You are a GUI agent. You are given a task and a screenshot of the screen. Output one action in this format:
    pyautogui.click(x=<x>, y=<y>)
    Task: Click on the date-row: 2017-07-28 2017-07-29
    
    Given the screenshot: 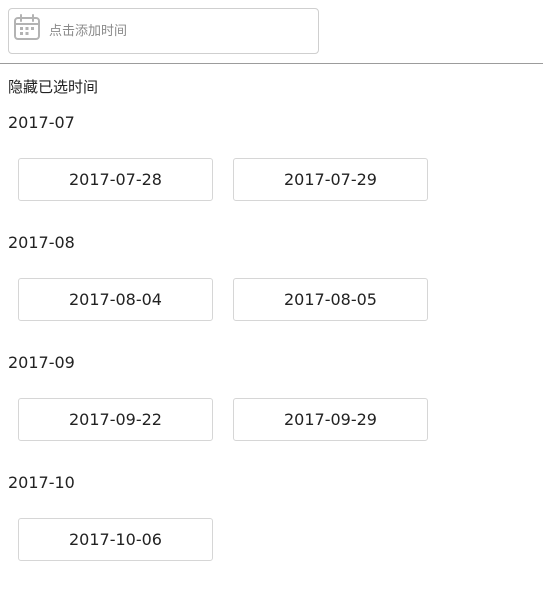 What is the action you would take?
    pyautogui.click(x=223, y=179)
    